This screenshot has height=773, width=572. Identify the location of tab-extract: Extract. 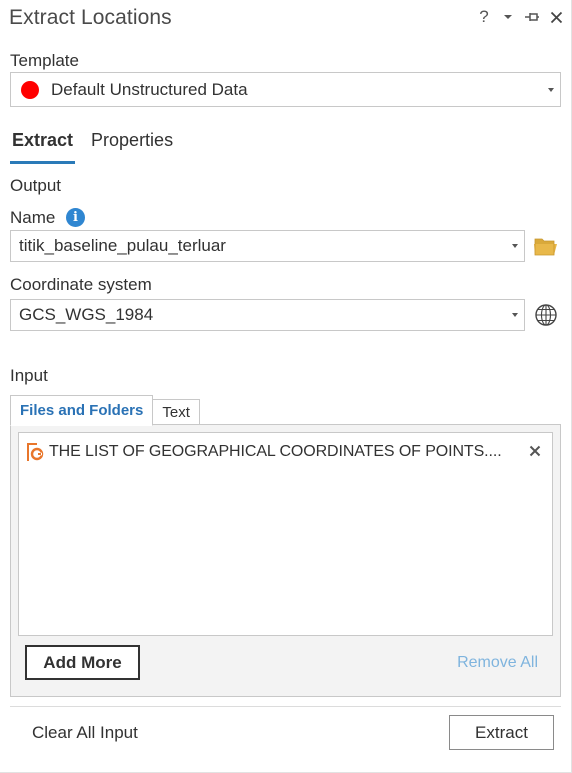
(43, 147).